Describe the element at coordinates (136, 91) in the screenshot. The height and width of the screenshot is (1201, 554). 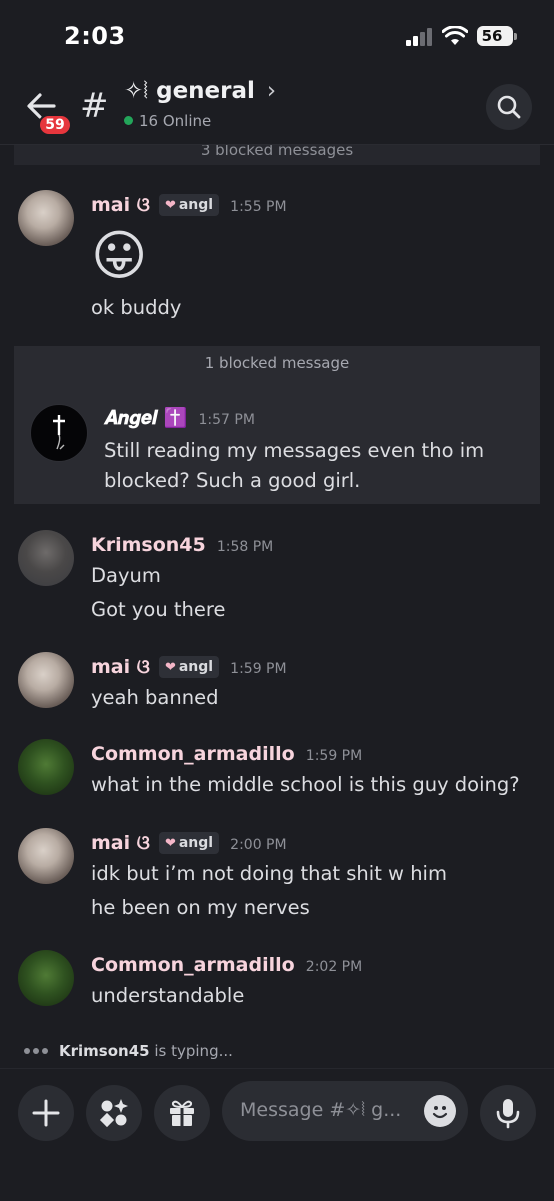
I see `channel-prefix: ✧⦚` at that location.